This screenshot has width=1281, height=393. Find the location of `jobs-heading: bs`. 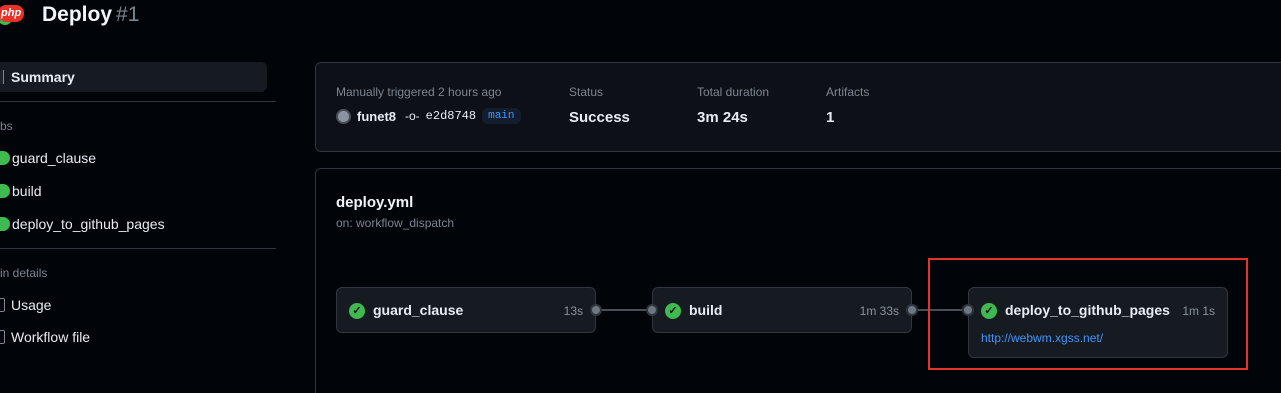

jobs-heading: bs is located at coordinates (6, 126).